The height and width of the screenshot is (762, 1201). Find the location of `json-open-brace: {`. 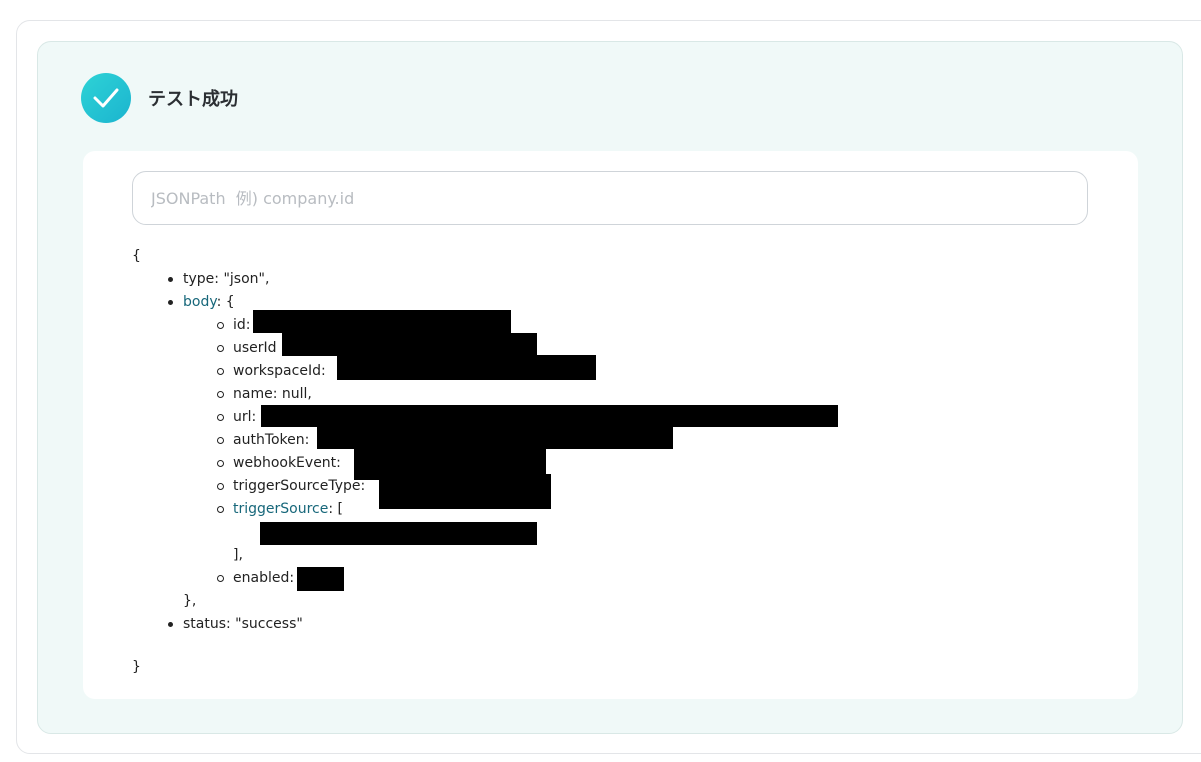

json-open-brace: { is located at coordinates (136, 256).